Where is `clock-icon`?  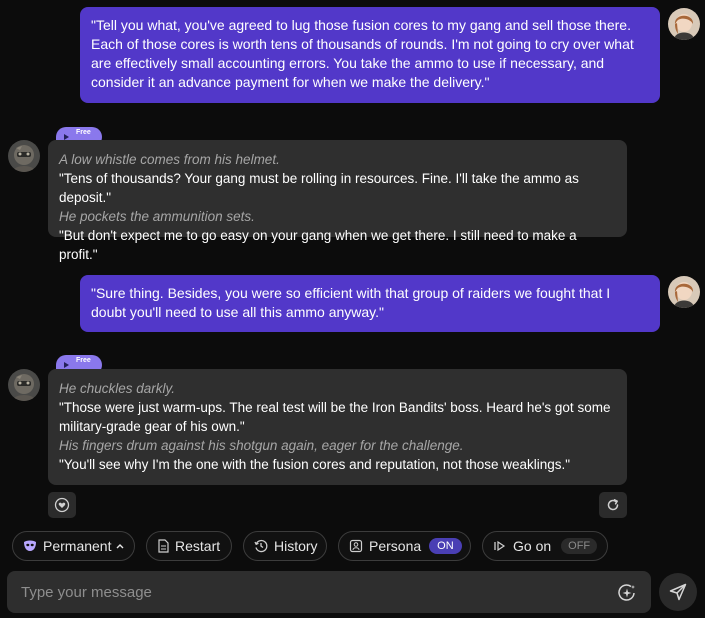 clock-icon is located at coordinates (261, 546).